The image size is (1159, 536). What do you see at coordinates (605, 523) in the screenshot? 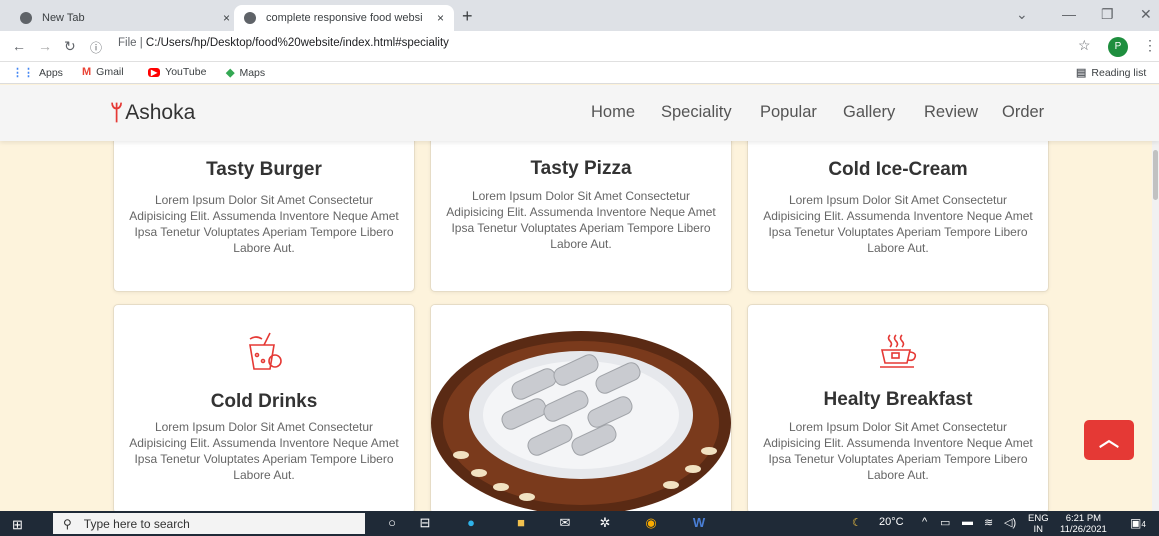
I see `settings-gear-icon: ✲` at bounding box center [605, 523].